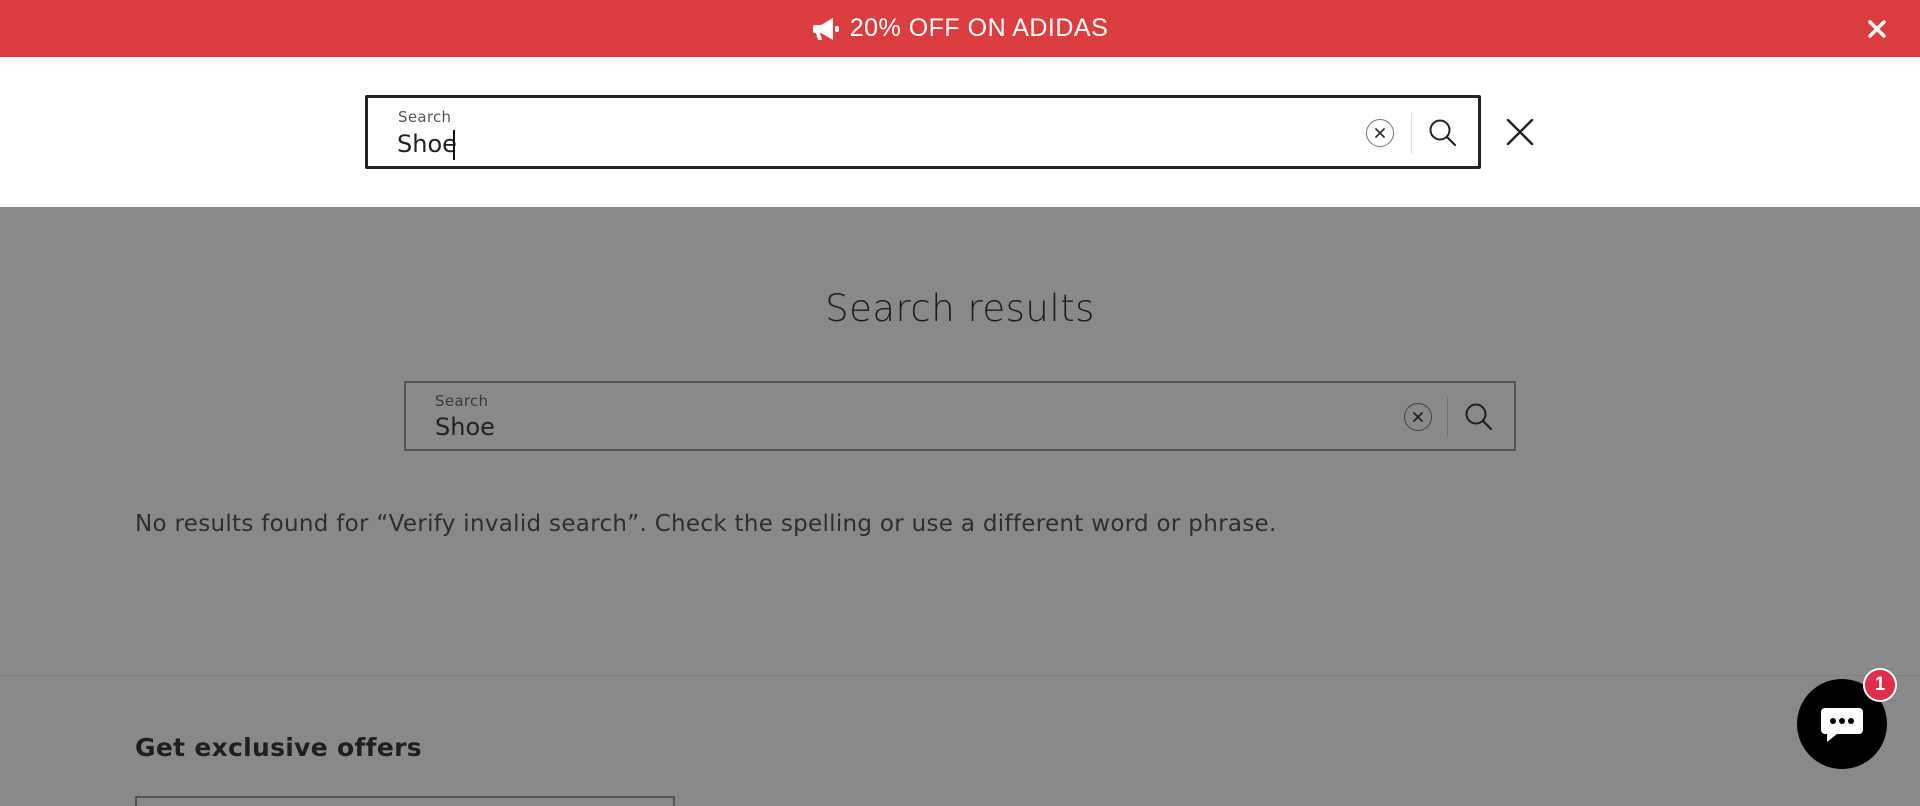  I want to click on megaphone-icon, so click(827, 29).